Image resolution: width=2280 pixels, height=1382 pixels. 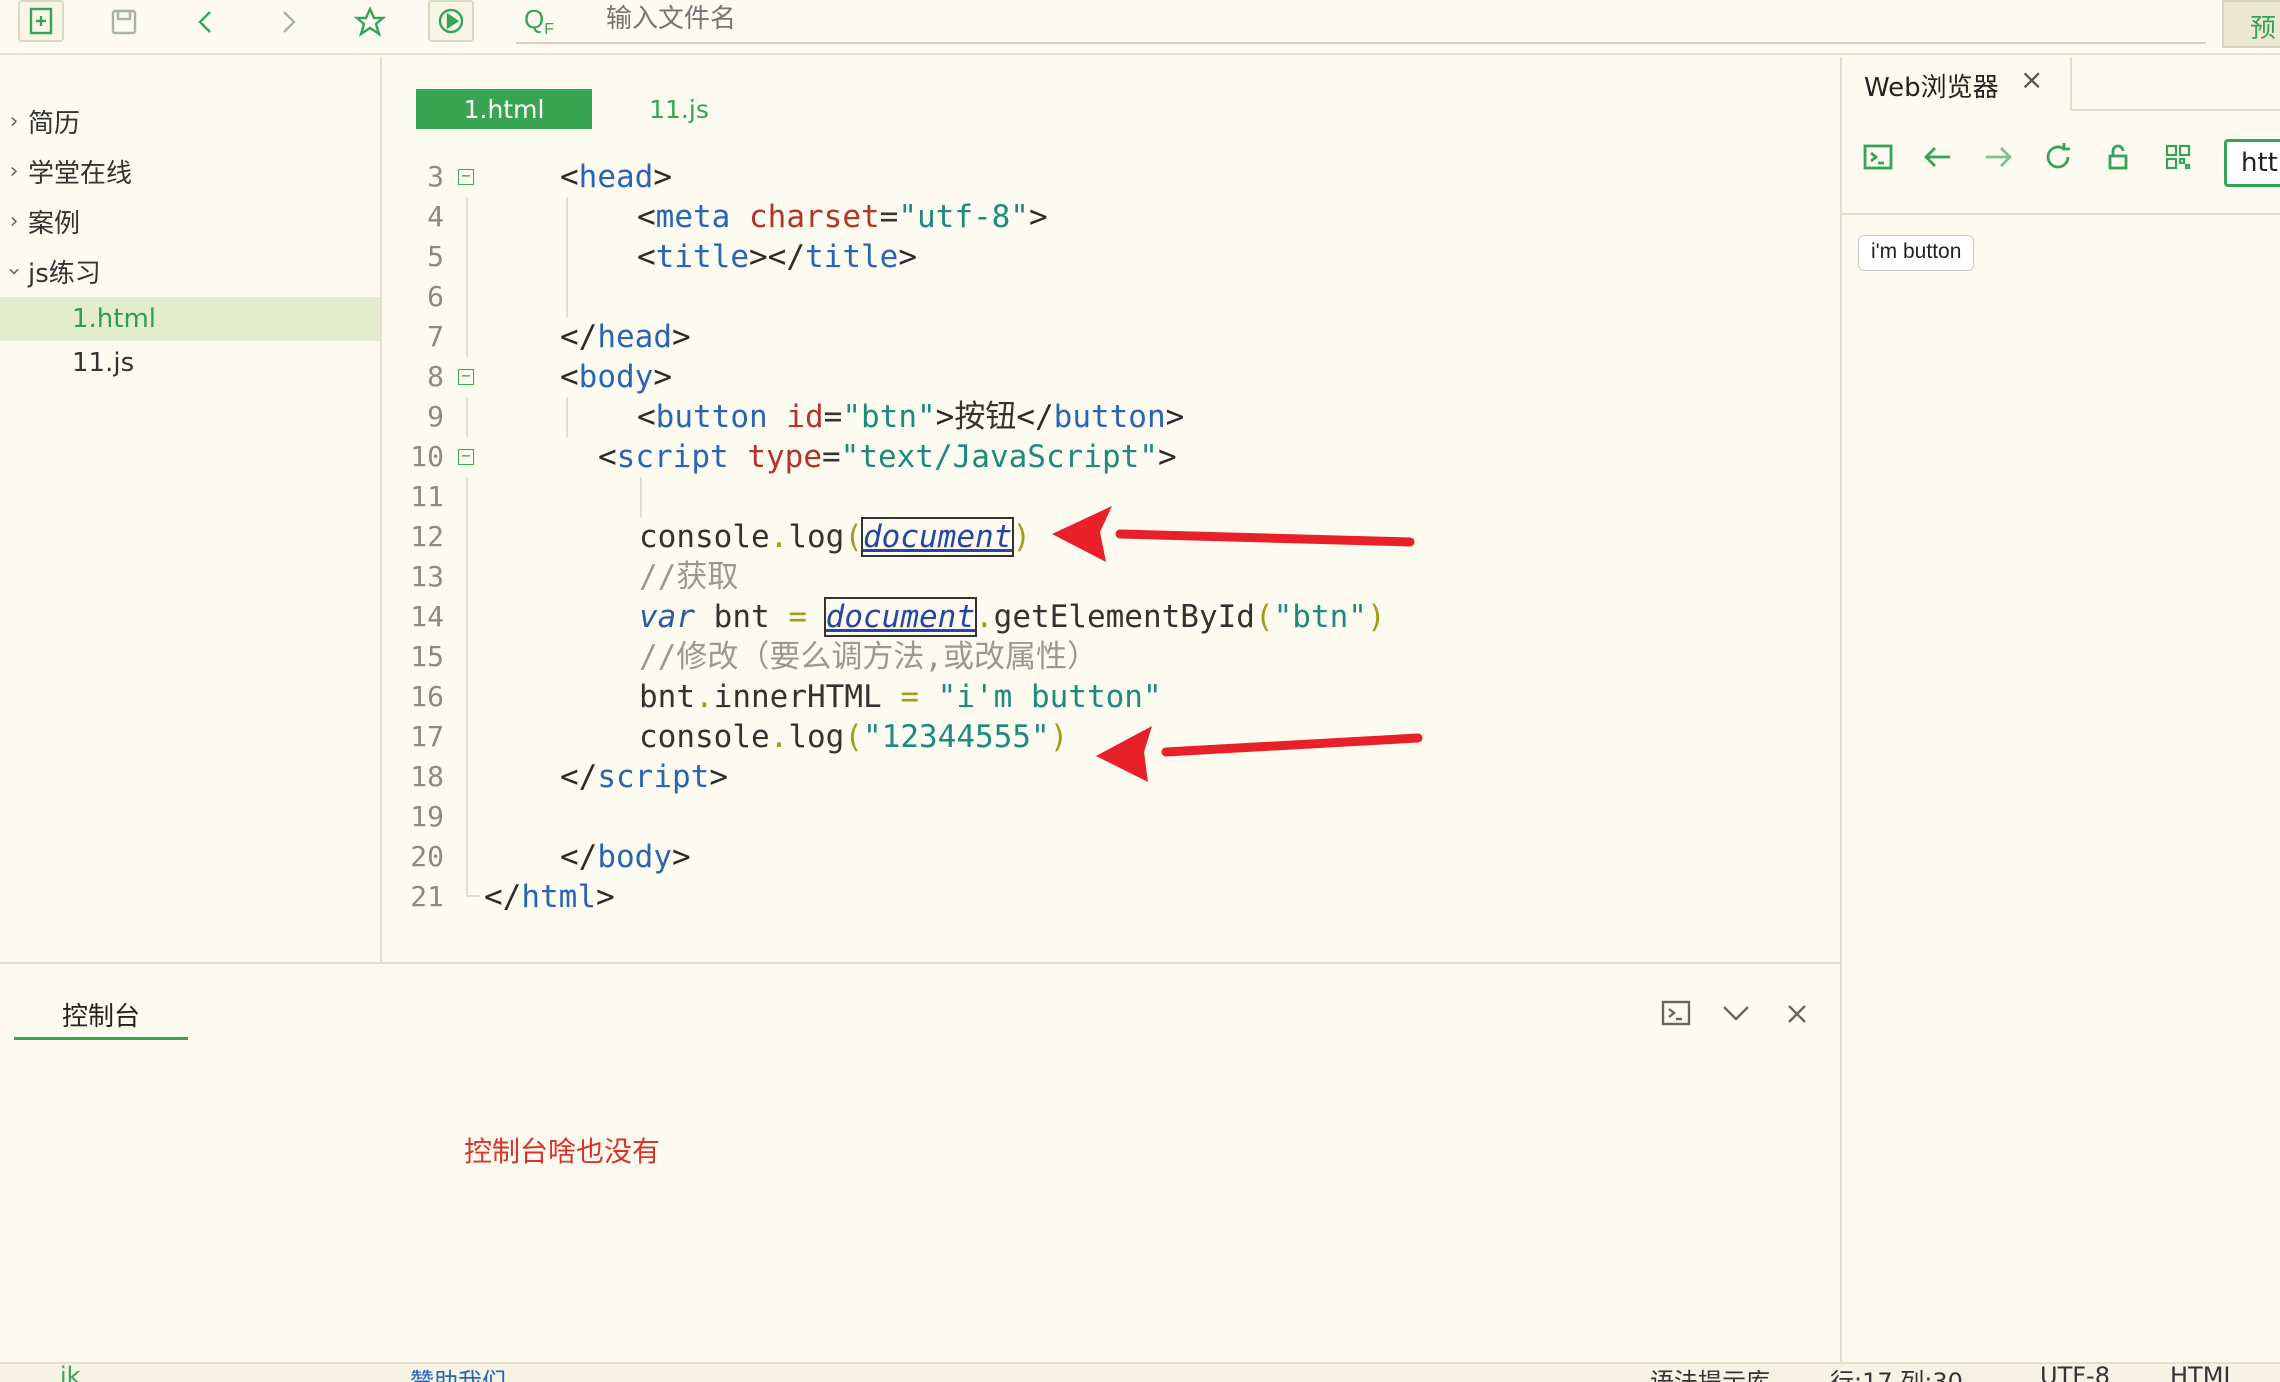 I want to click on preview-page-button: i'm button, so click(x=1916, y=253).